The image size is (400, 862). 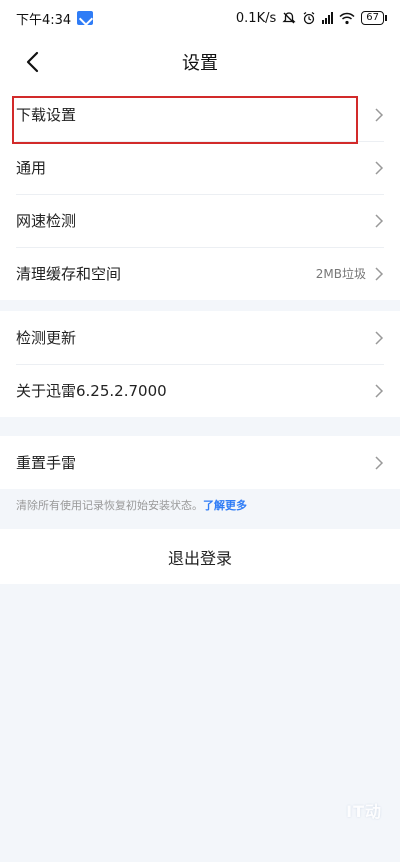 What do you see at coordinates (46, 115) in the screenshot?
I see `row-label: 下载设置` at bounding box center [46, 115].